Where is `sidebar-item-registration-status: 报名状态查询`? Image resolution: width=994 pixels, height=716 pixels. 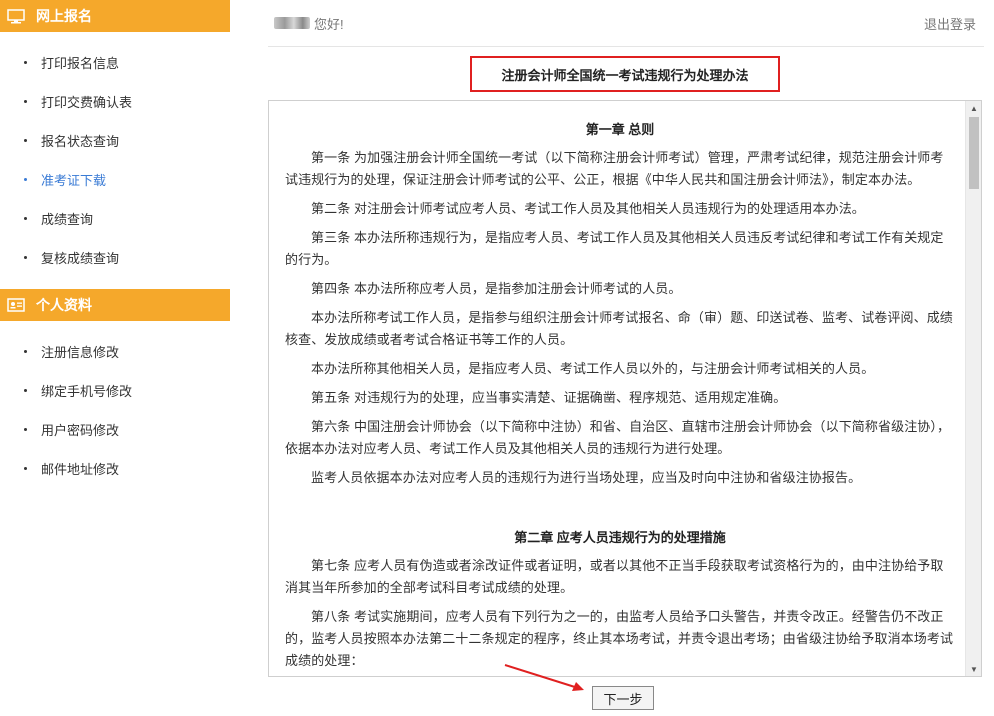 sidebar-item-registration-status: 报名状态查询 is located at coordinates (115, 140).